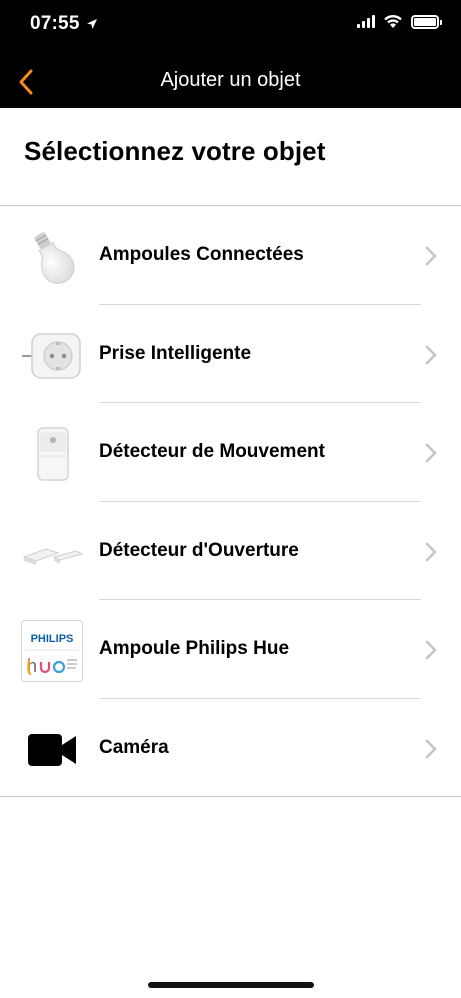 Image resolution: width=461 pixels, height=998 pixels. Describe the element at coordinates (426, 21) in the screenshot. I see `battery-icon` at that location.